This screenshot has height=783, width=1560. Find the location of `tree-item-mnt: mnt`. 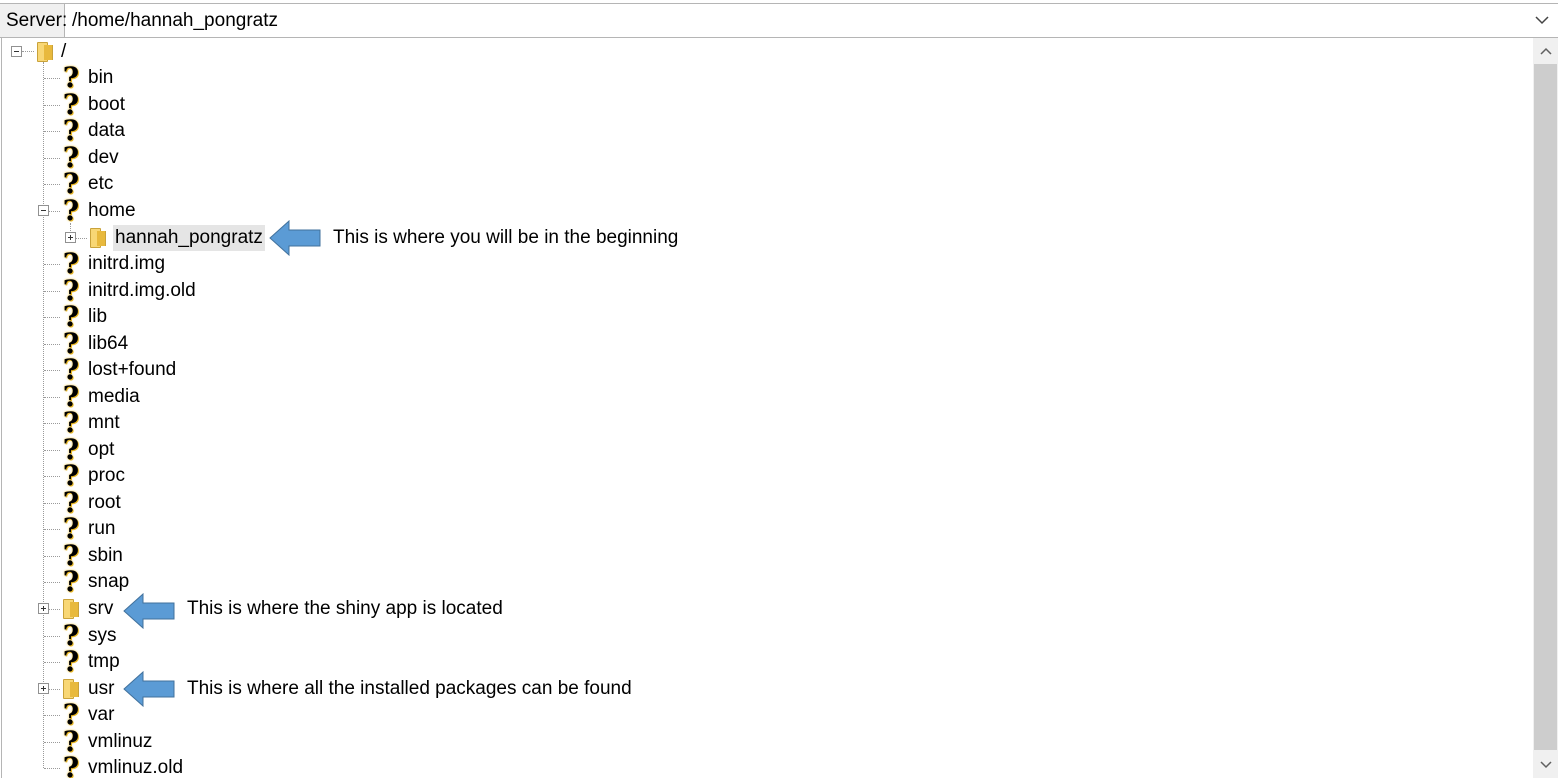

tree-item-mnt: mnt is located at coordinates (104, 423).